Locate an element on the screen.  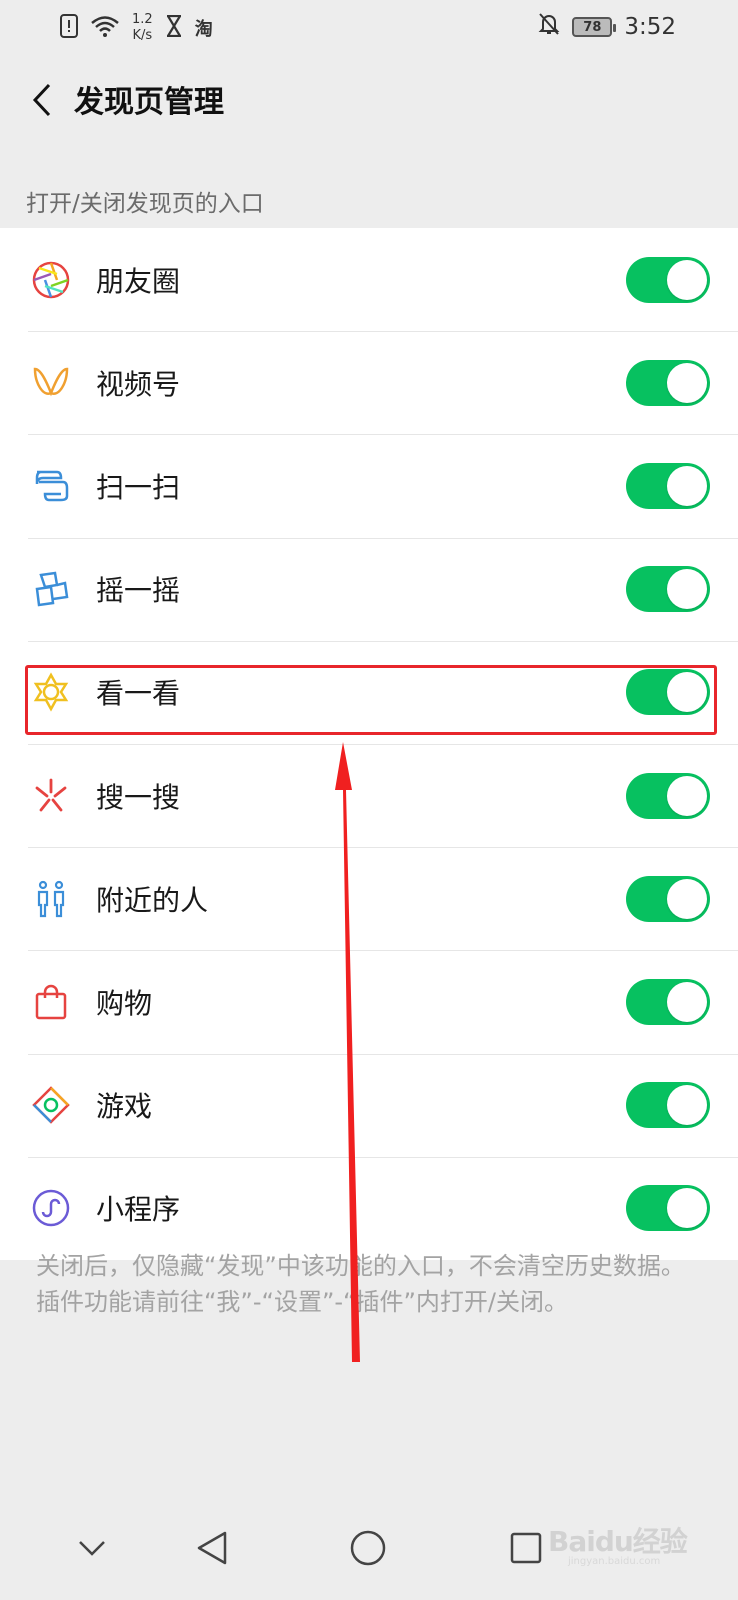
wifi-icon is located at coordinates (105, 28).